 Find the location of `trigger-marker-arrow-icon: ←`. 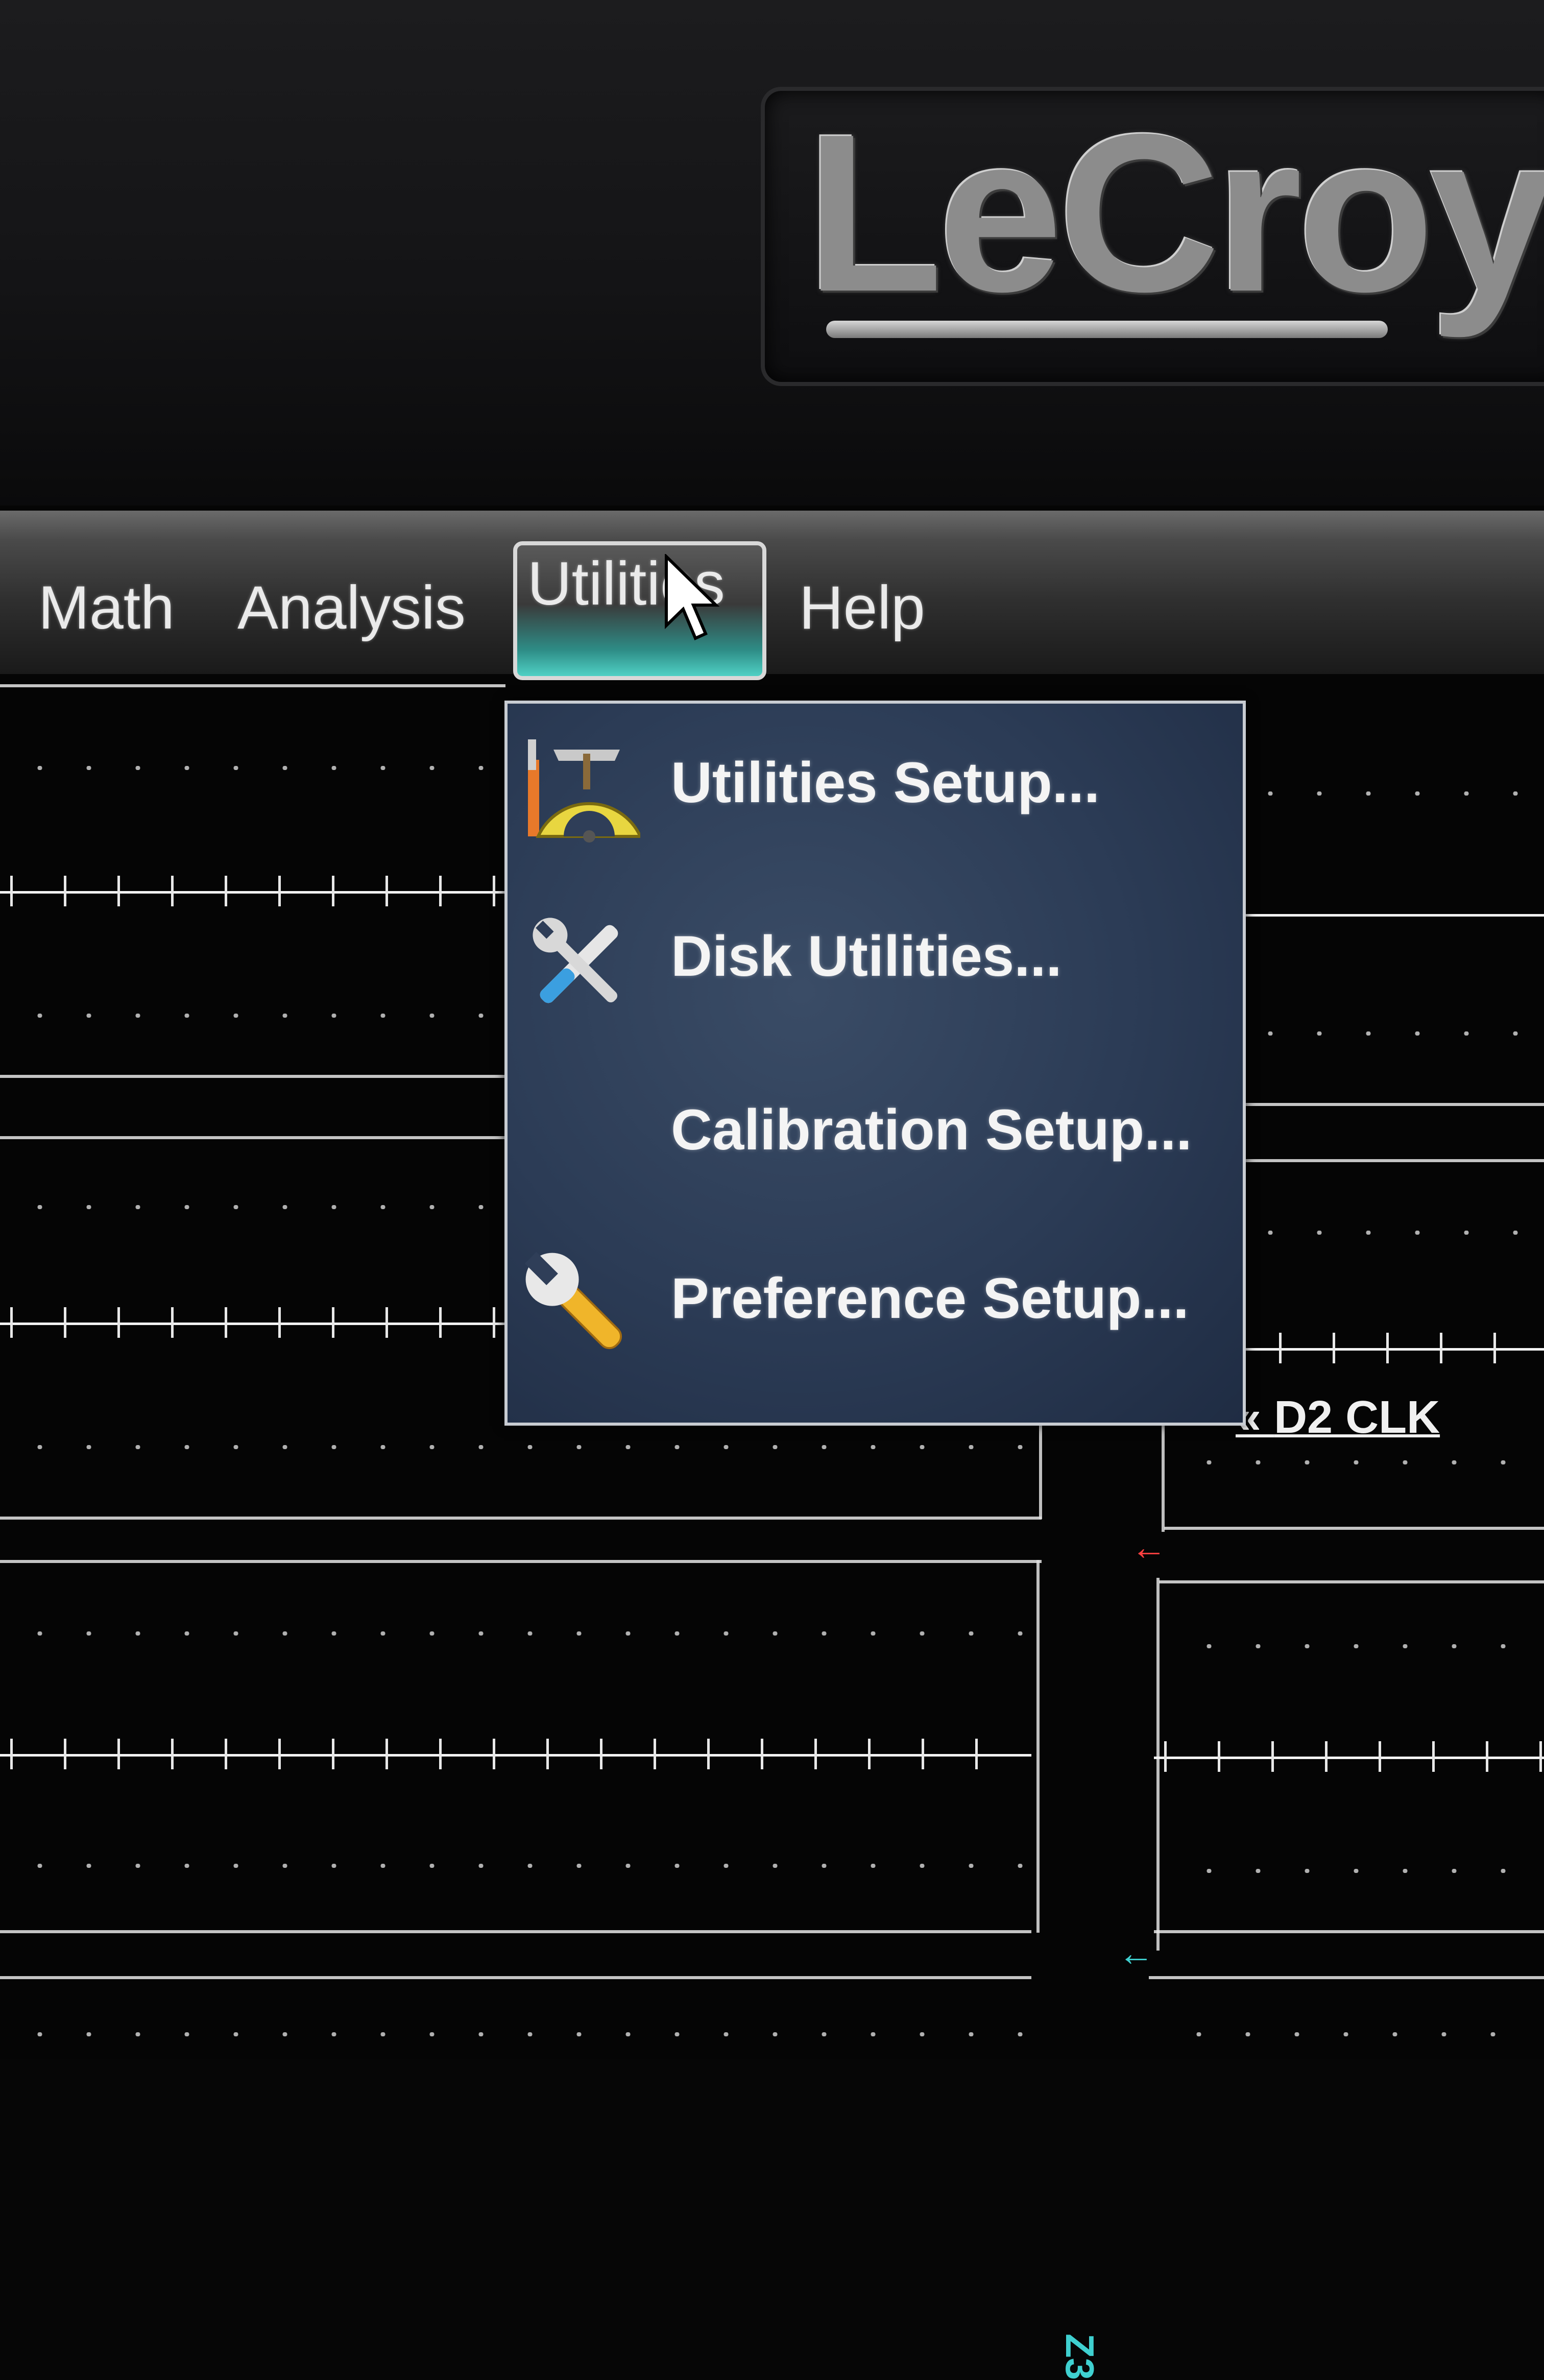

trigger-marker-arrow-icon: ← is located at coordinates (1149, 1547).